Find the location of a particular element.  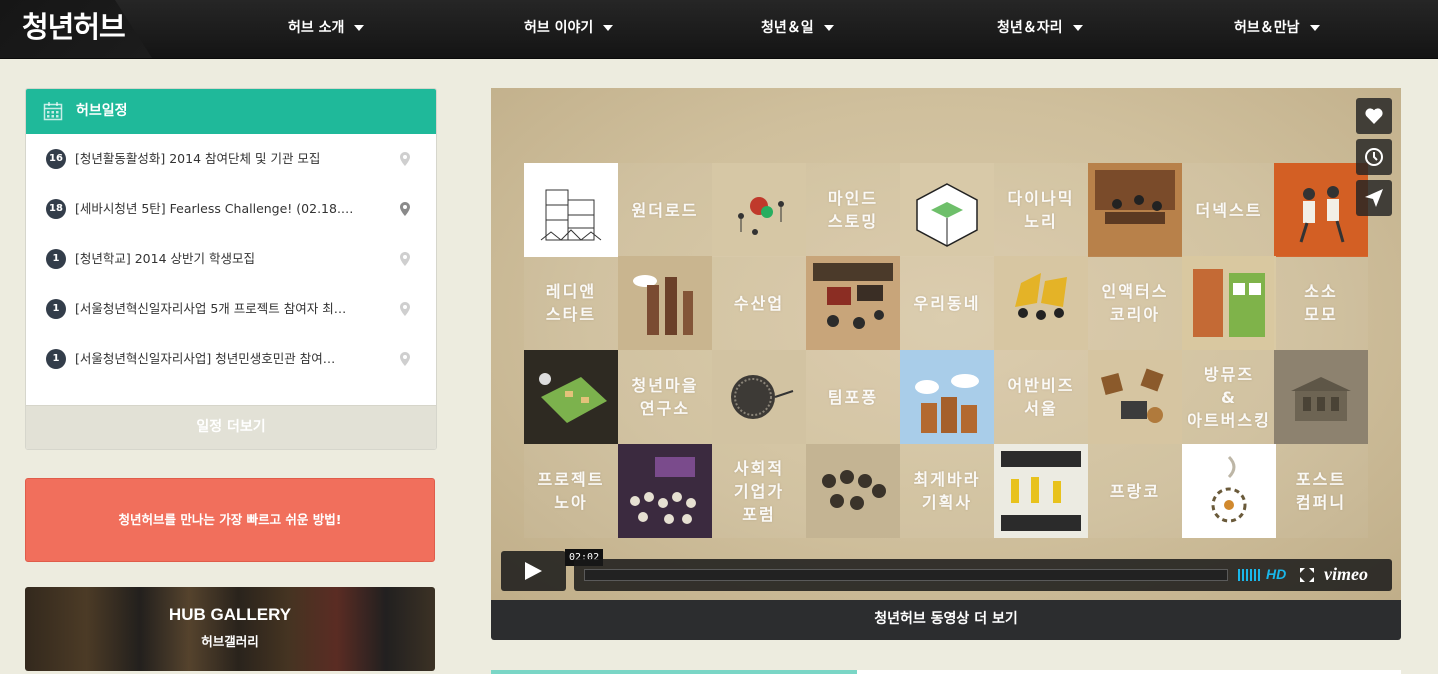

volume-icon is located at coordinates (1249, 575).